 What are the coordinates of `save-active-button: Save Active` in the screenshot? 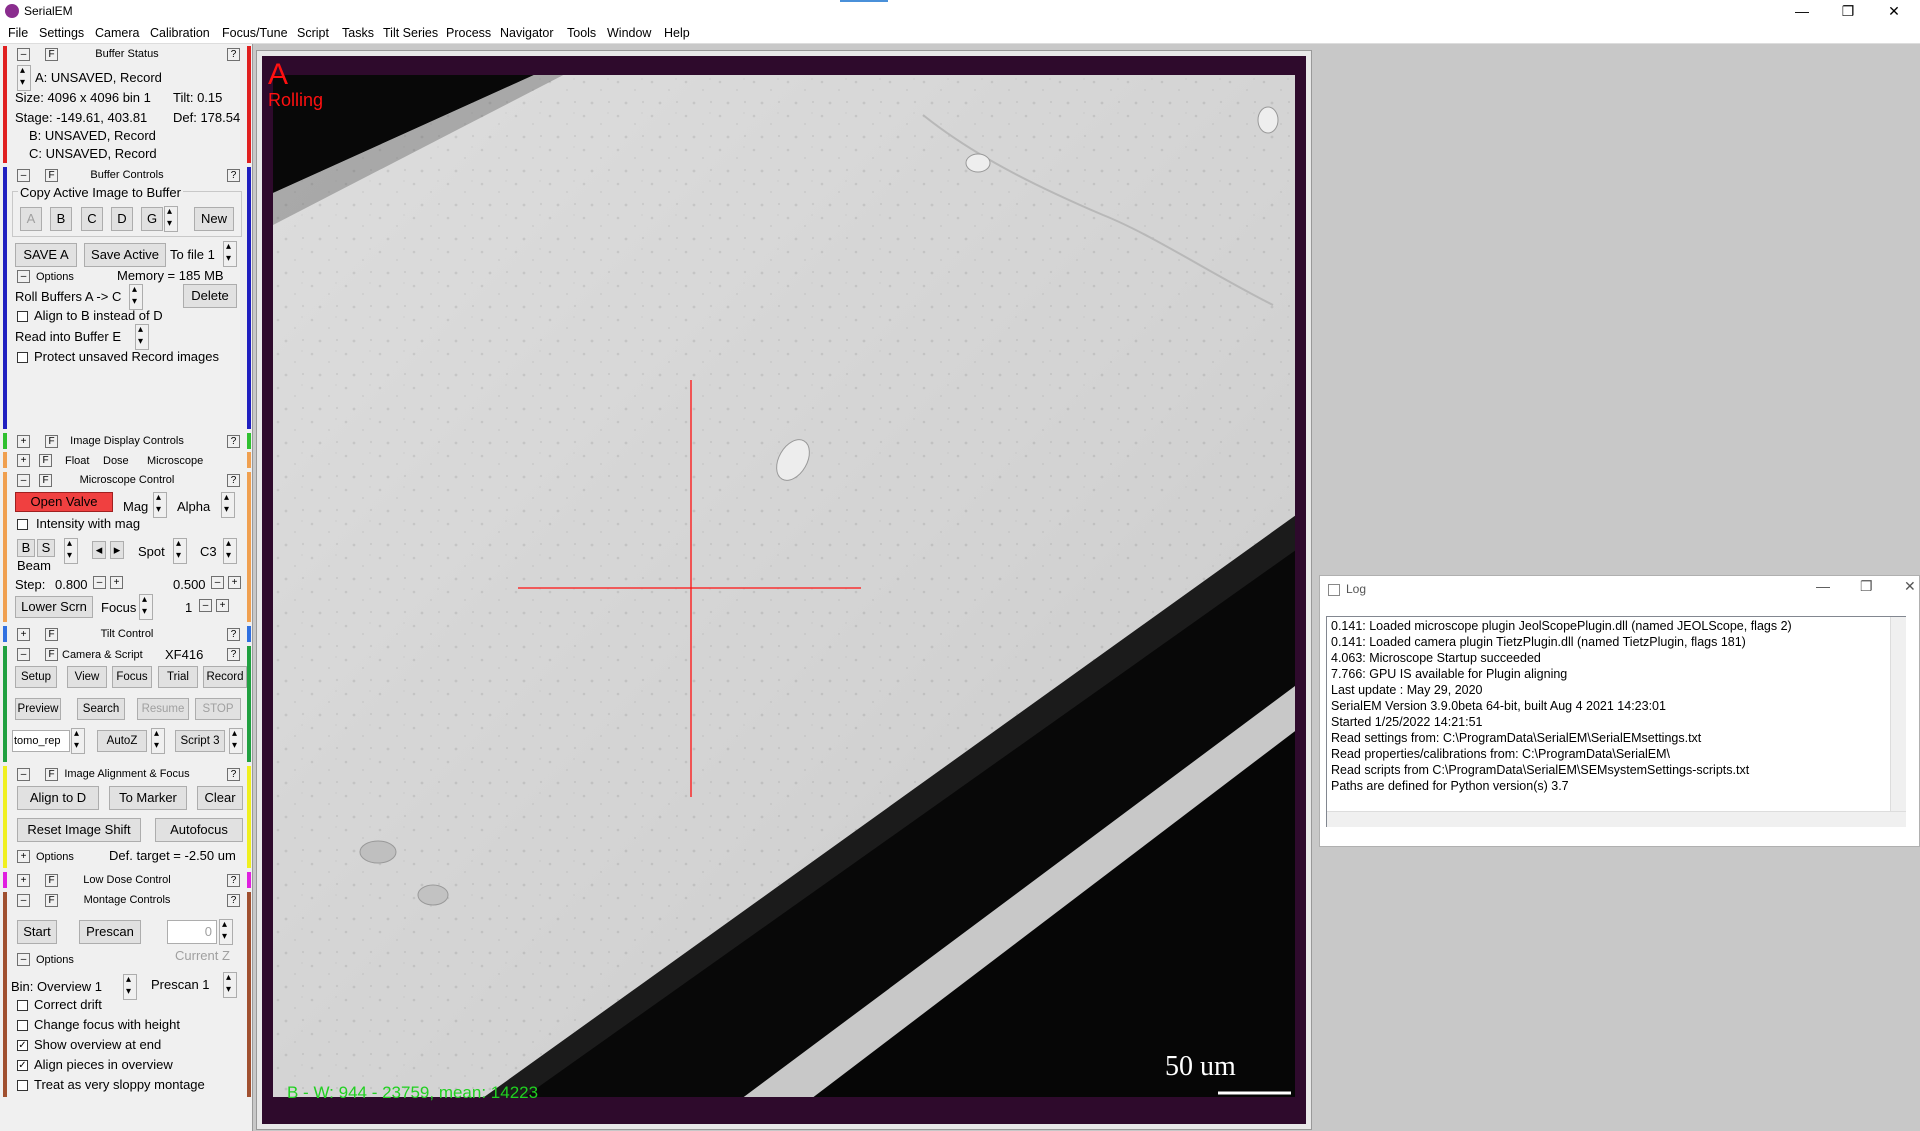 It's located at (125, 255).